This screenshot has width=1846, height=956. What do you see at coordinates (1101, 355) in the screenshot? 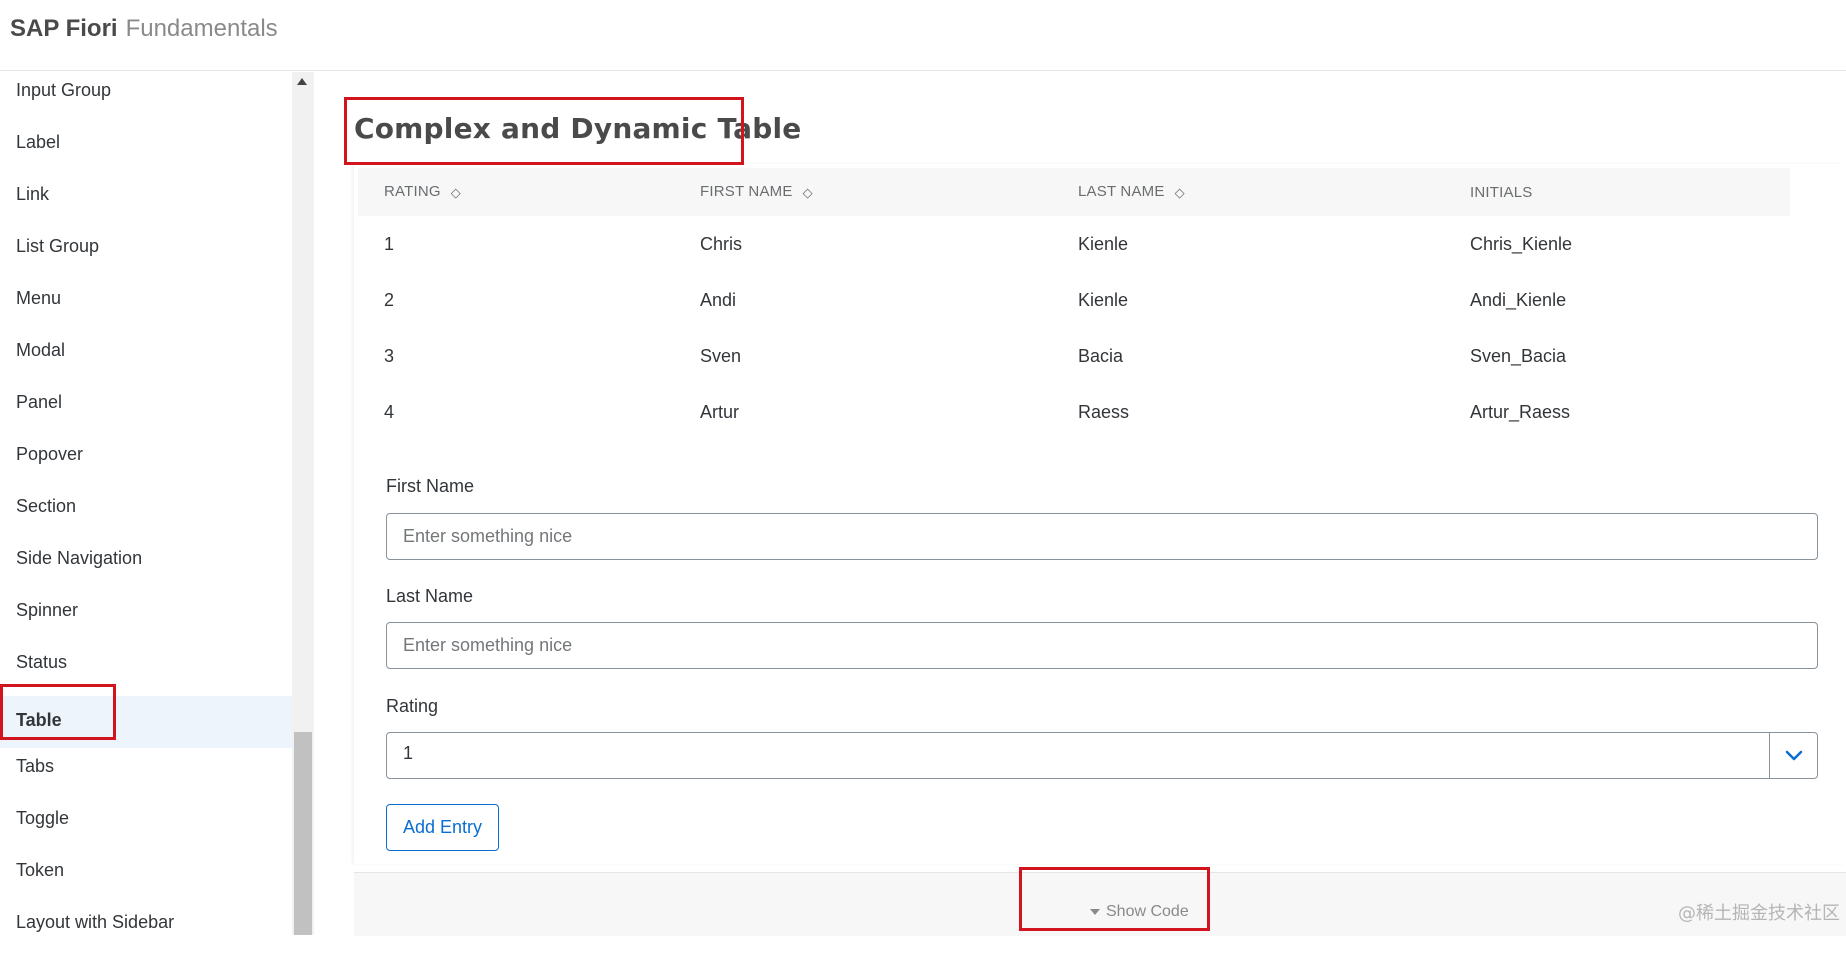
I see `table-cell-last-name: Bacia` at bounding box center [1101, 355].